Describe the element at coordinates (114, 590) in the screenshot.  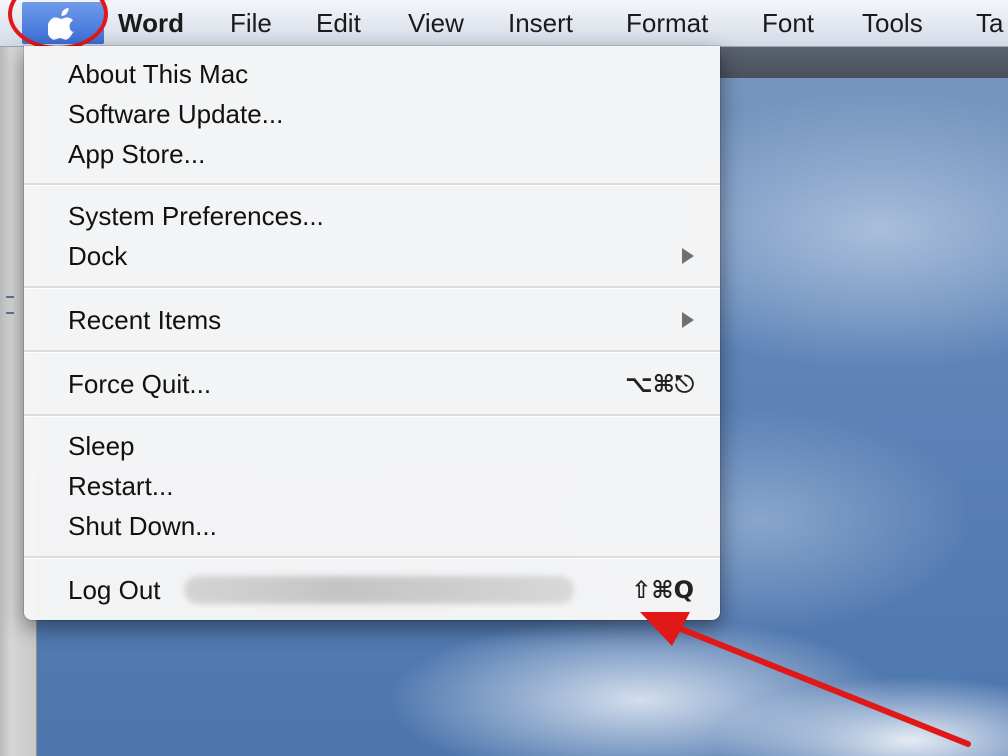
I see `menu-item-log-out: Log Out` at that location.